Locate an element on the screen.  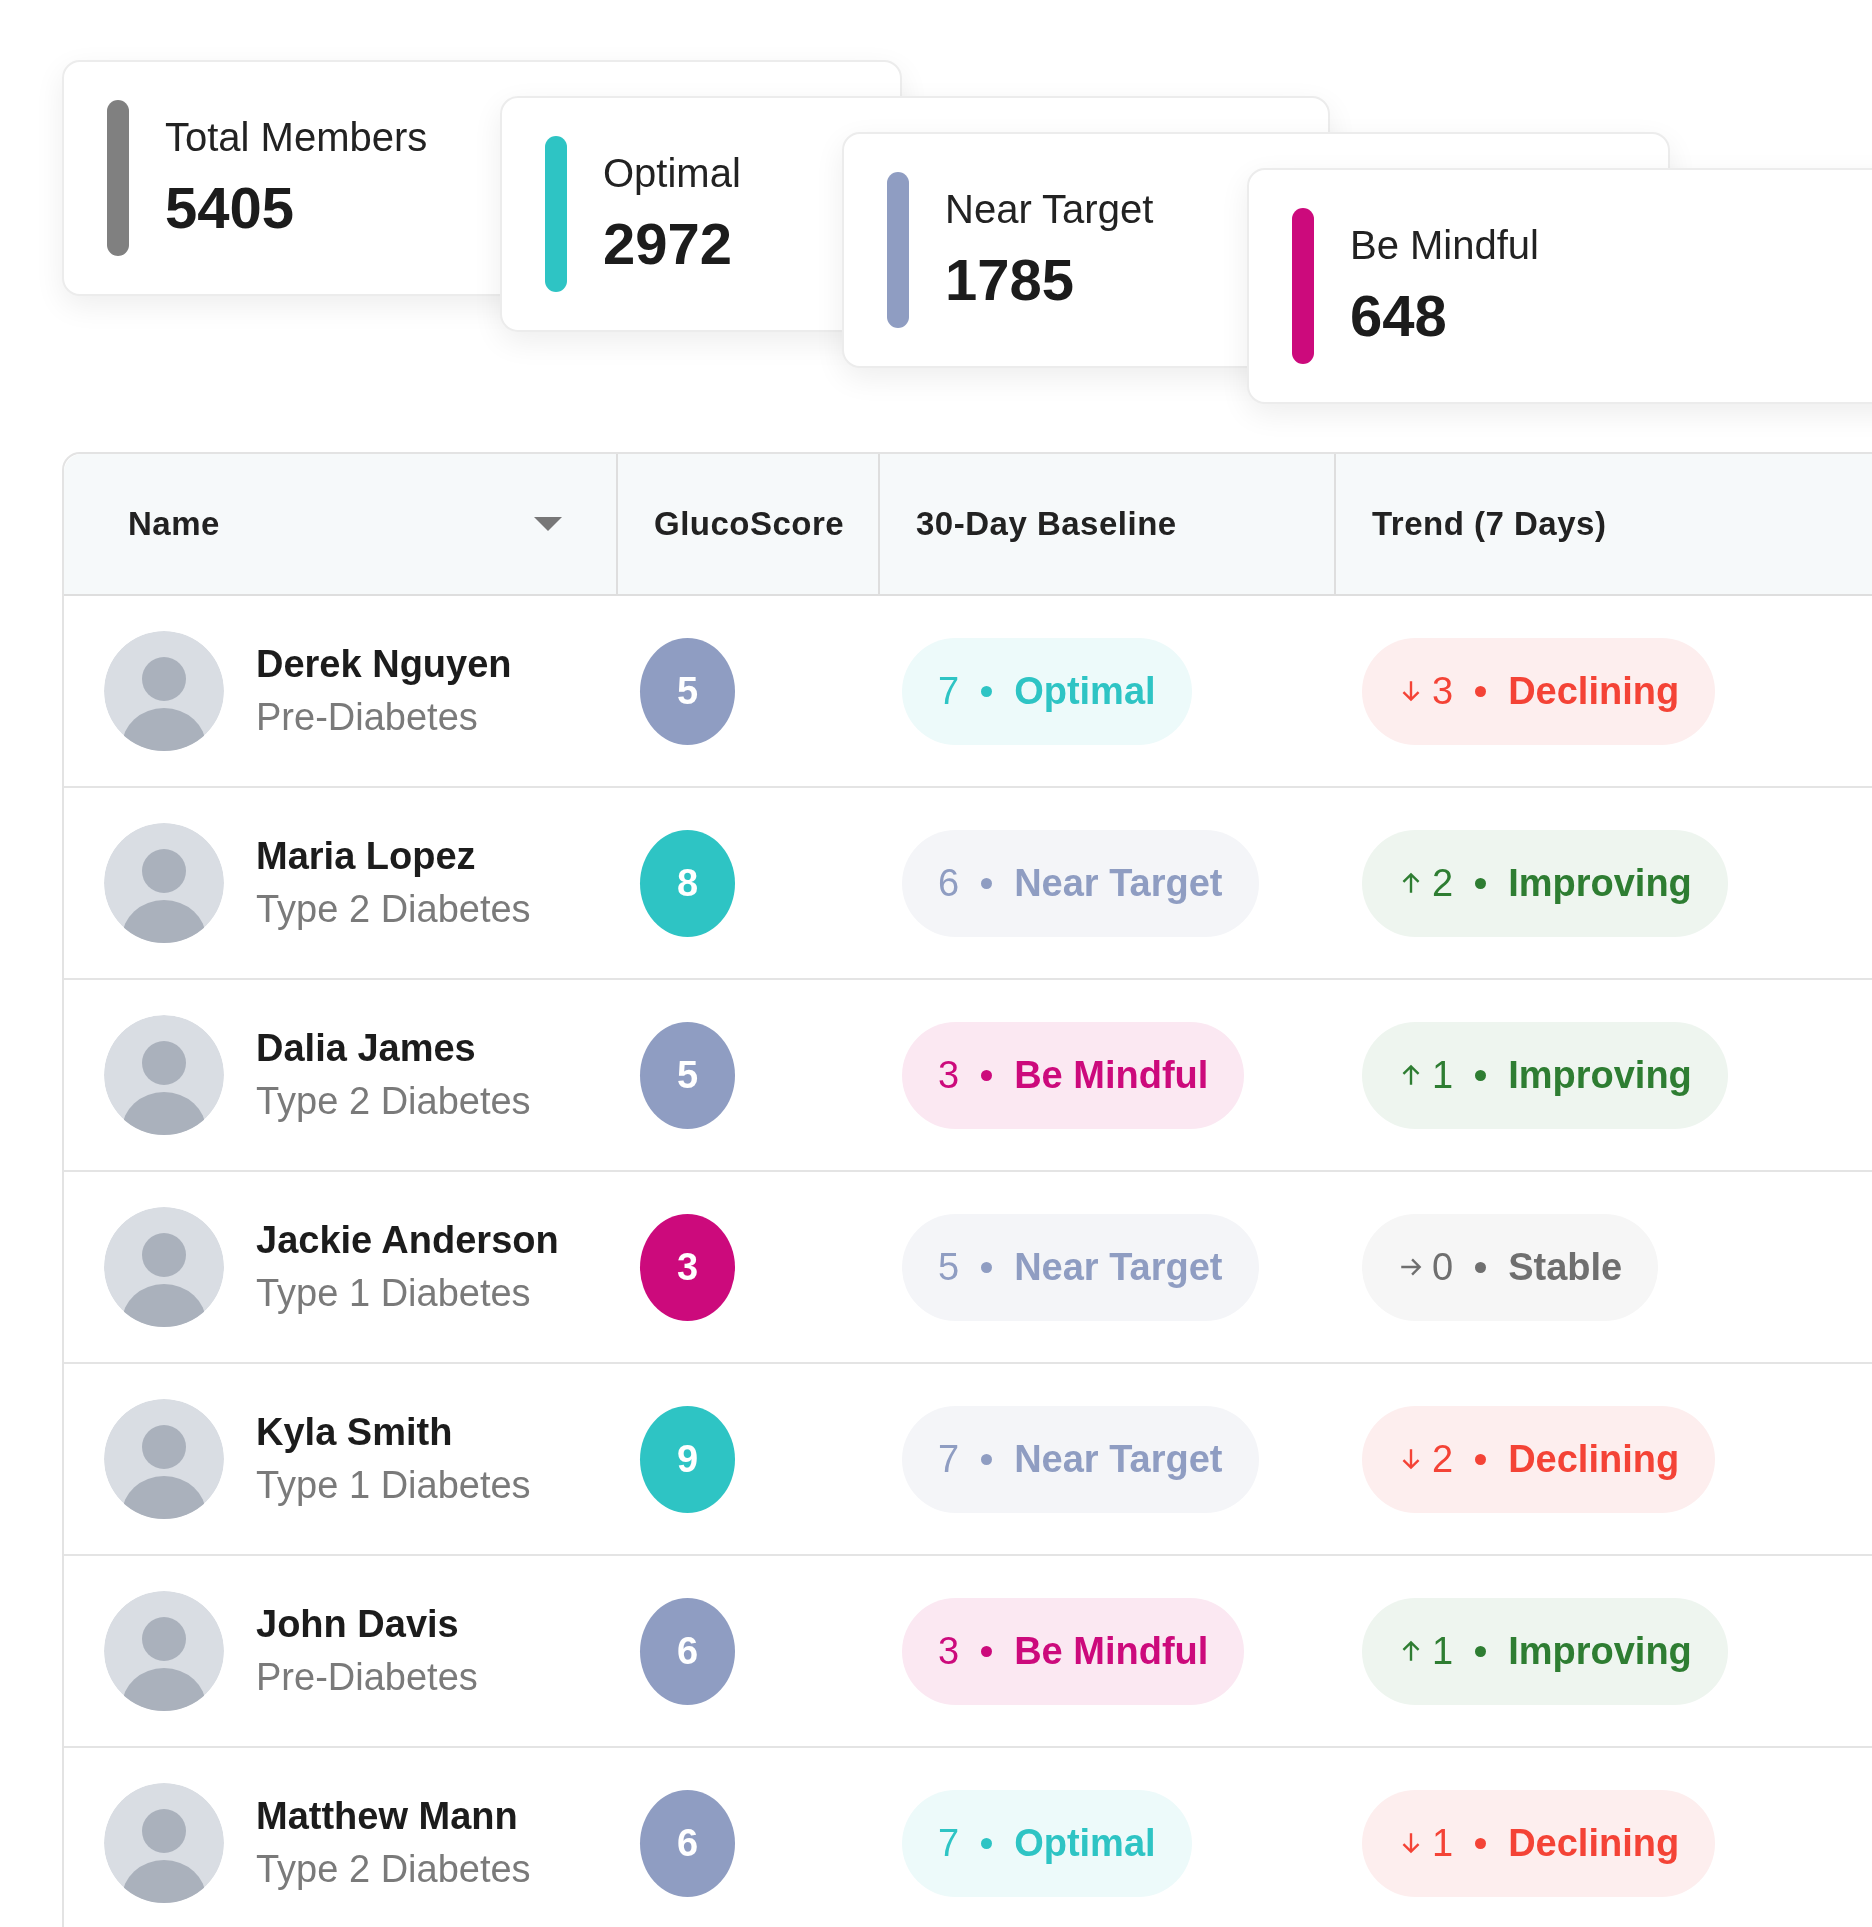
card-value: 2972 is located at coordinates (668, 243).